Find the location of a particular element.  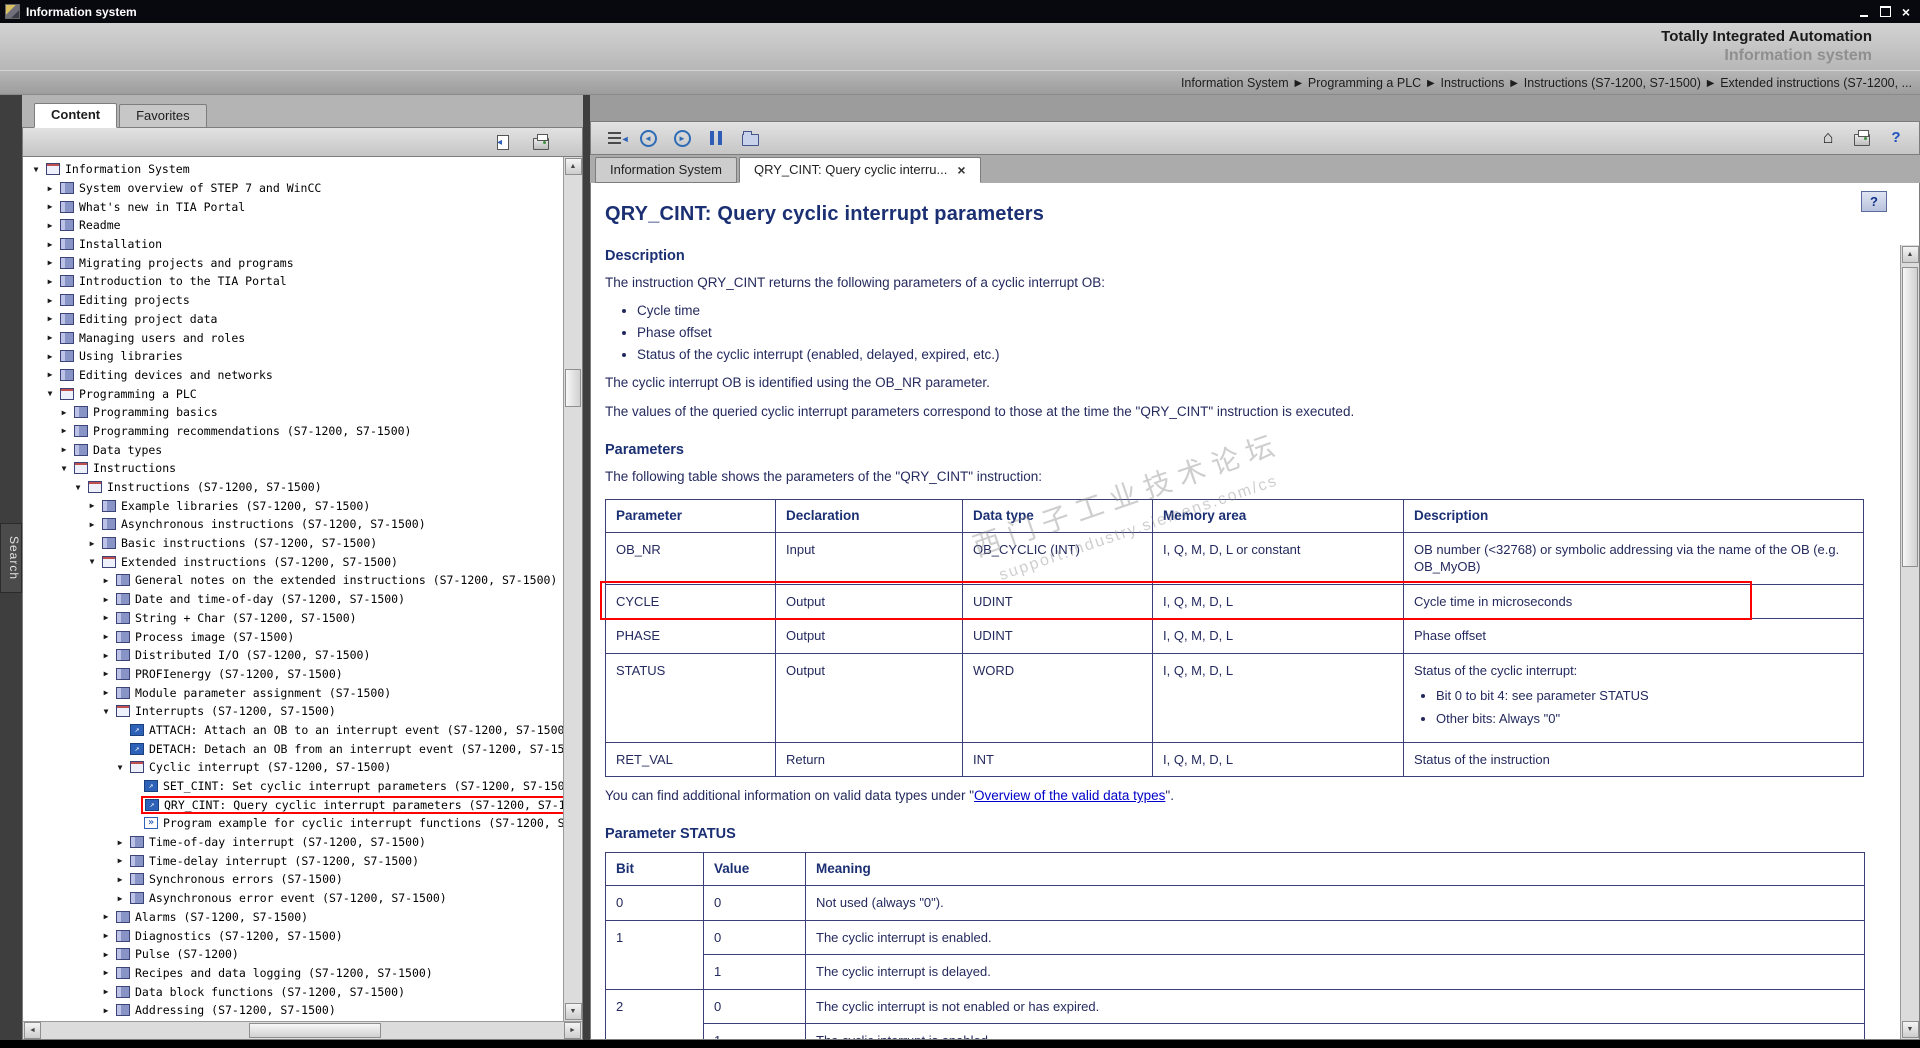

tree-item: Editing devices and networks is located at coordinates (293, 375).